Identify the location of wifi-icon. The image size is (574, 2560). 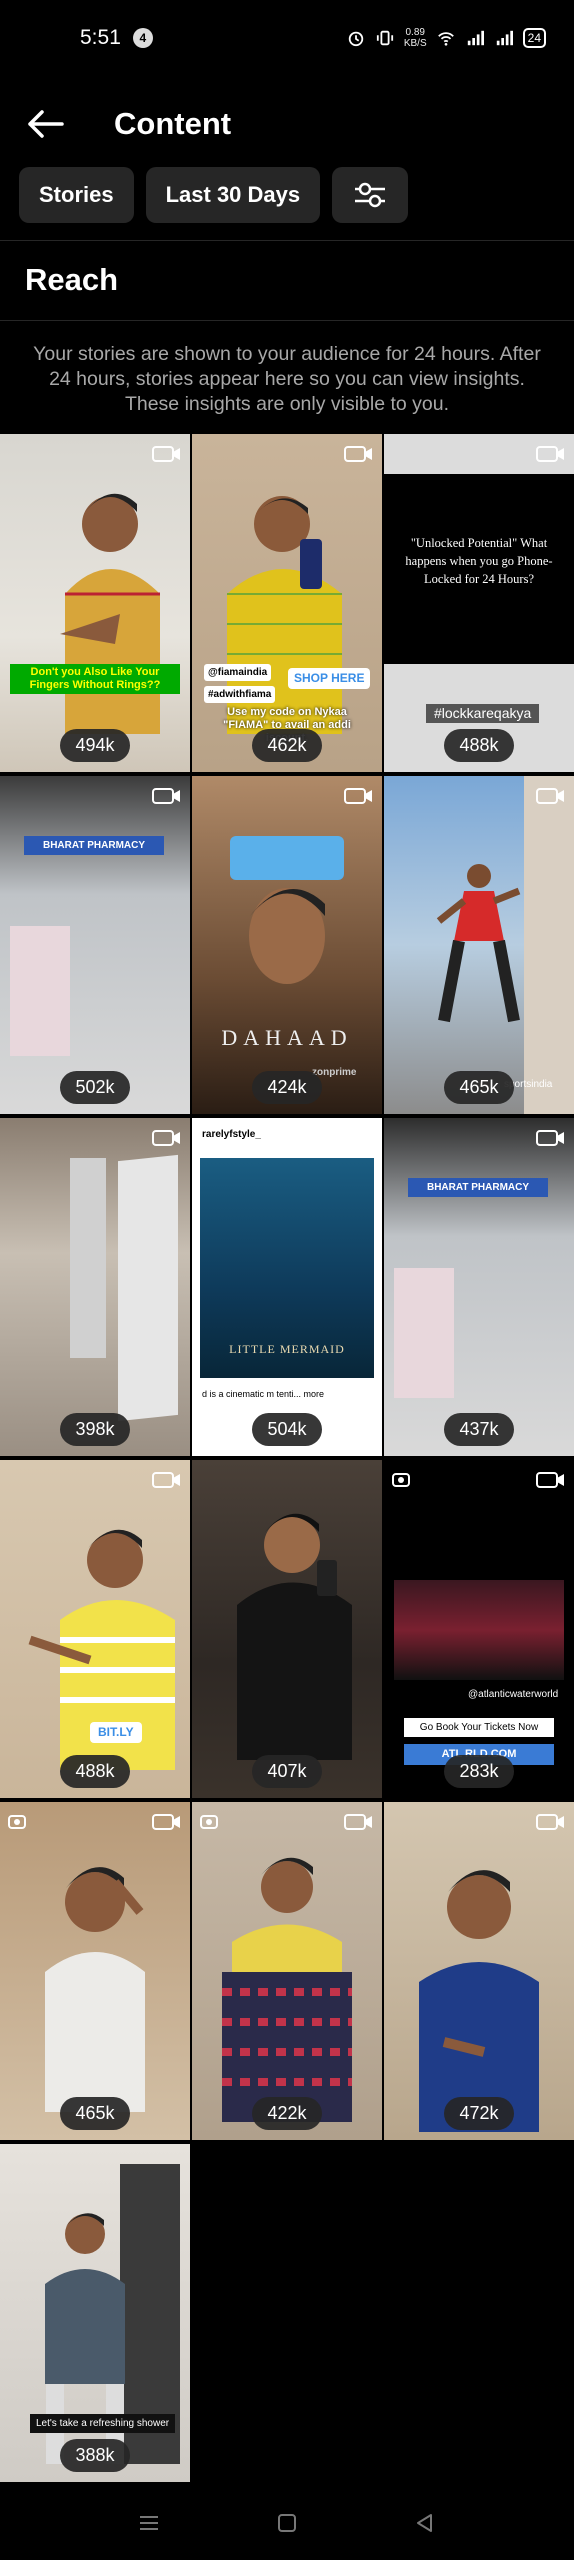
(445, 39).